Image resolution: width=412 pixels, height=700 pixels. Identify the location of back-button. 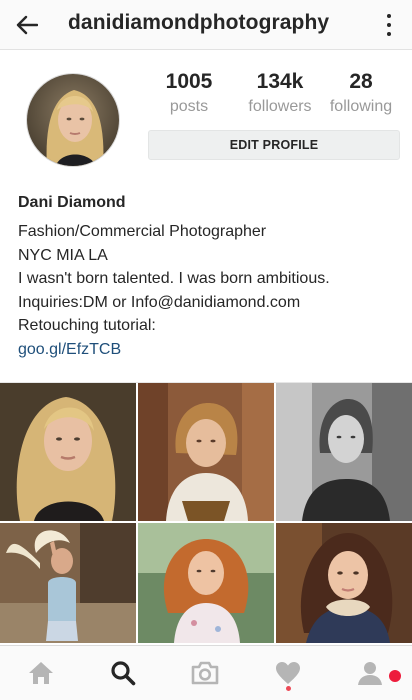
(27, 25).